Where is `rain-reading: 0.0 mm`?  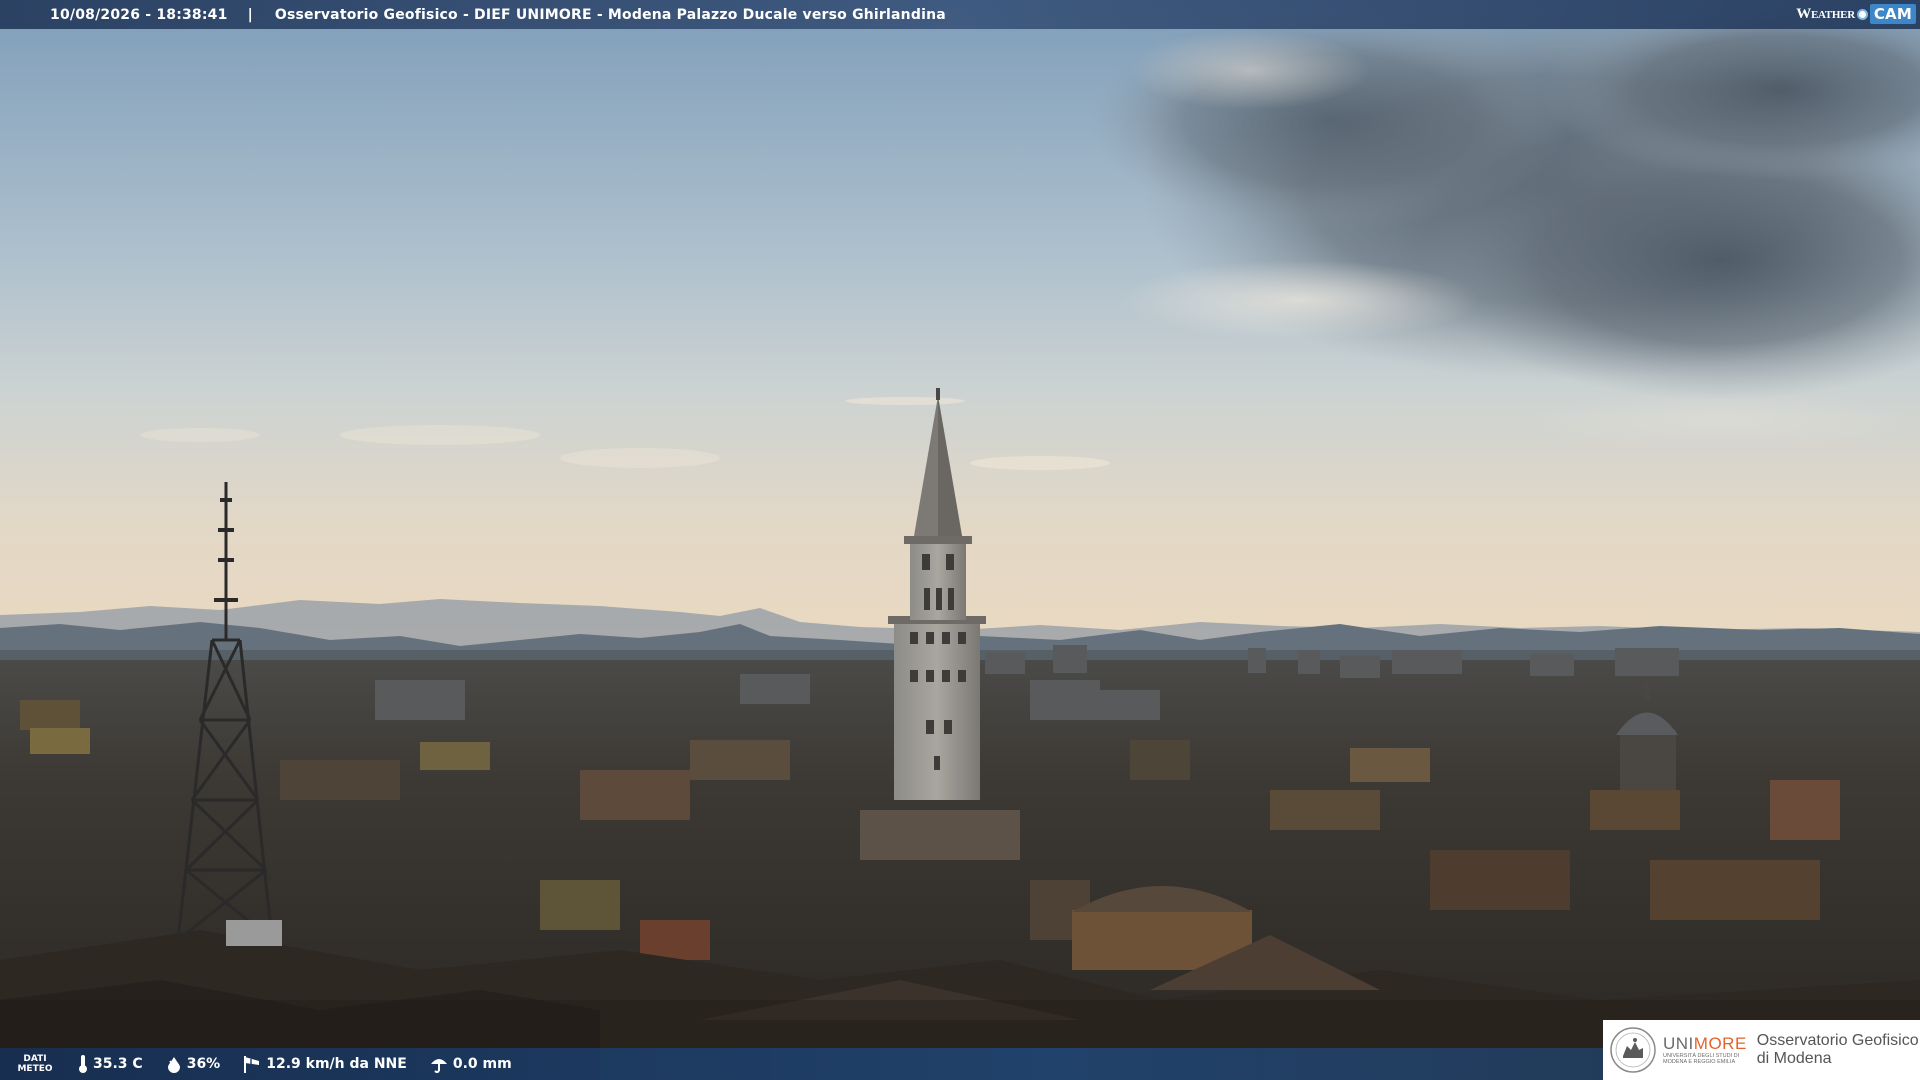 rain-reading: 0.0 mm is located at coordinates (470, 1064).